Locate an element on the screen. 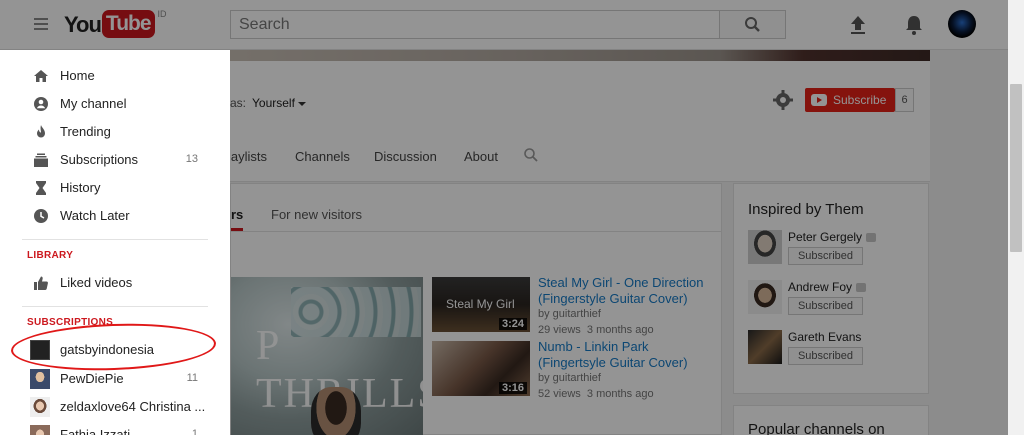  section-heading-library: LIBRARY is located at coordinates (50, 255).